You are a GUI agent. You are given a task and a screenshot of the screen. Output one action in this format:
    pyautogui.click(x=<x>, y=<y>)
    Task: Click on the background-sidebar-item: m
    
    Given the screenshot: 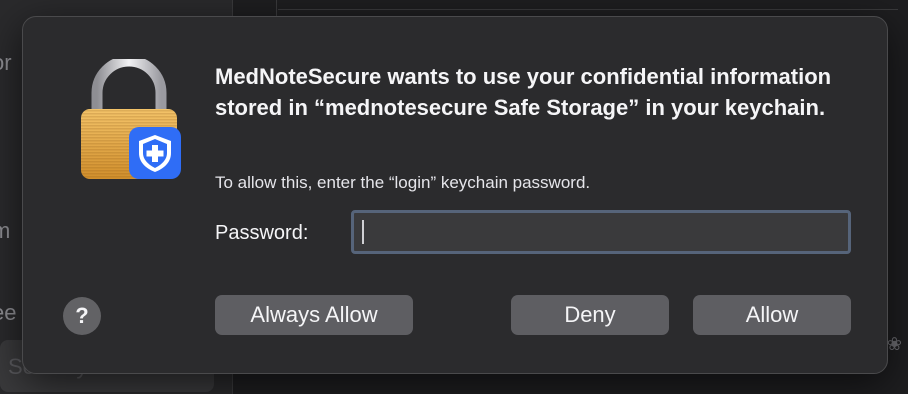 What is the action you would take?
    pyautogui.click(x=5, y=230)
    